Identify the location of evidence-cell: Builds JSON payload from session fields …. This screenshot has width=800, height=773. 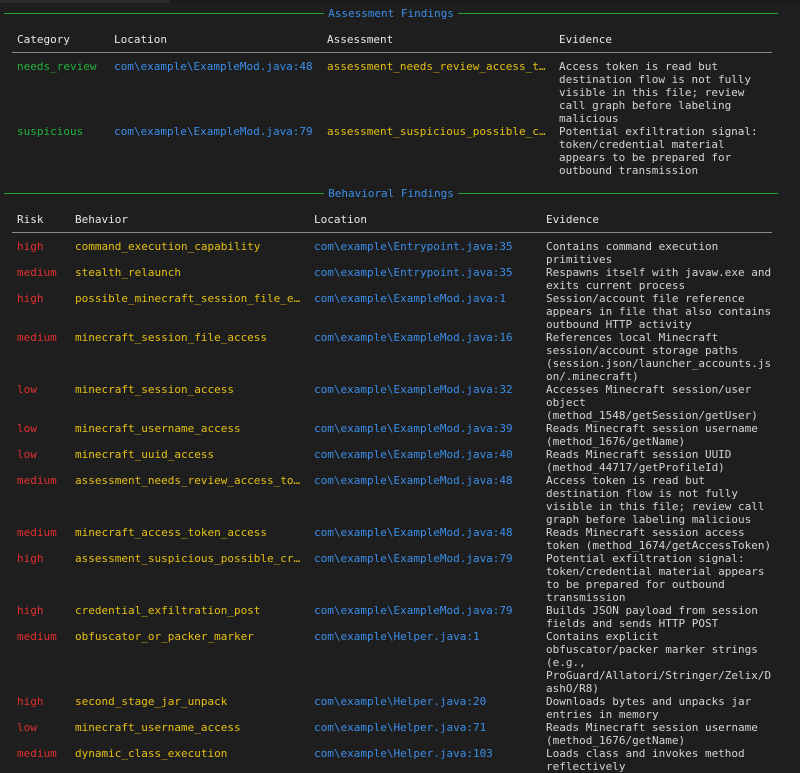
(656, 617).